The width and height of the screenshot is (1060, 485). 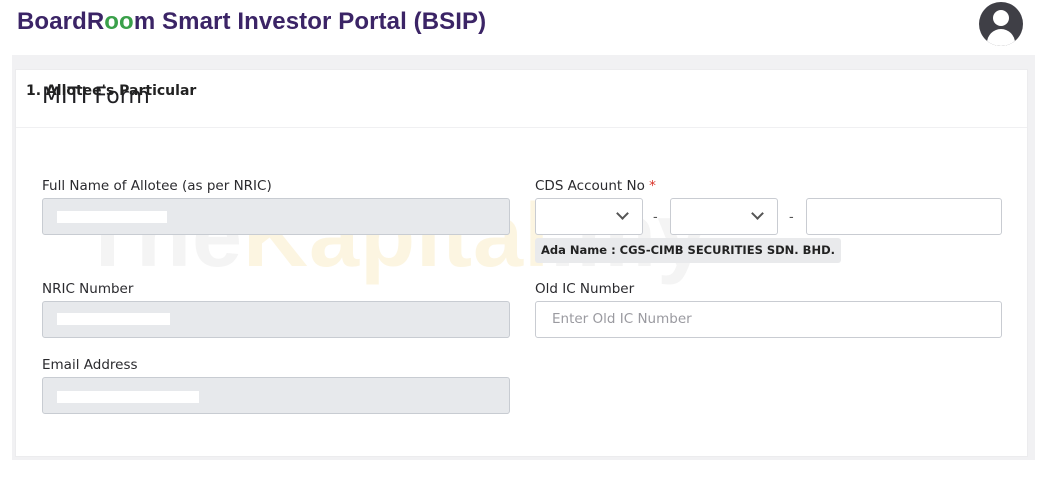 I want to click on nric-field, so click(x=276, y=319).